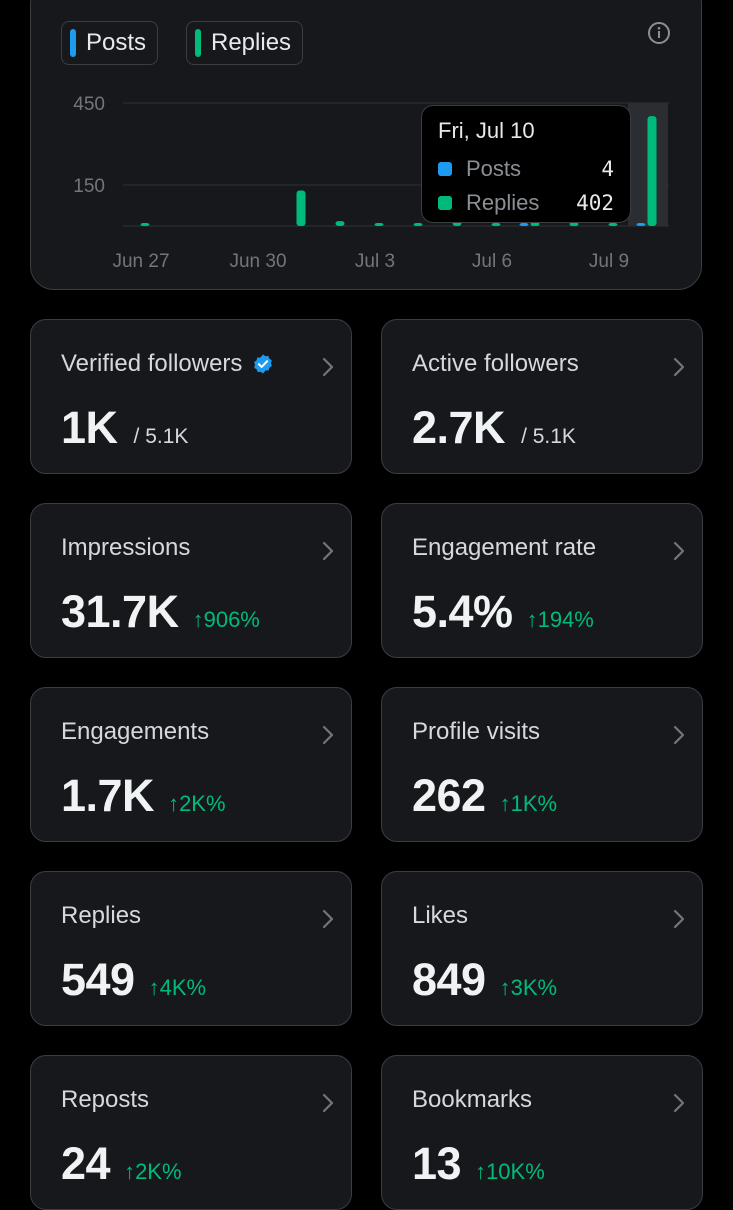 This screenshot has width=733, height=1210. Describe the element at coordinates (595, 203) in the screenshot. I see `tooltip-replies-value: 402` at that location.